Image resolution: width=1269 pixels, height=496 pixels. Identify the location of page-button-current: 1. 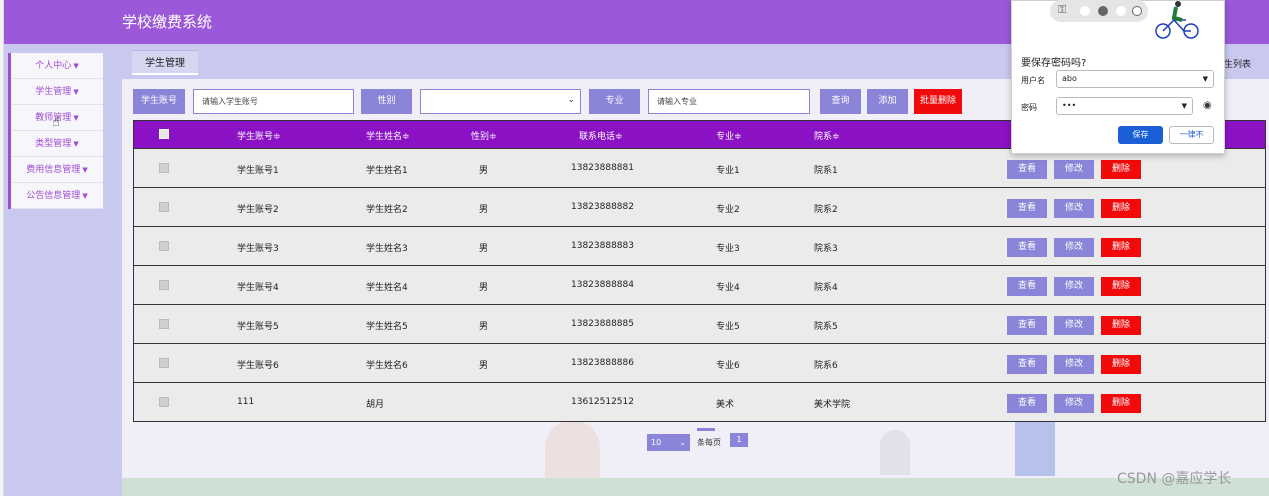
(739, 440).